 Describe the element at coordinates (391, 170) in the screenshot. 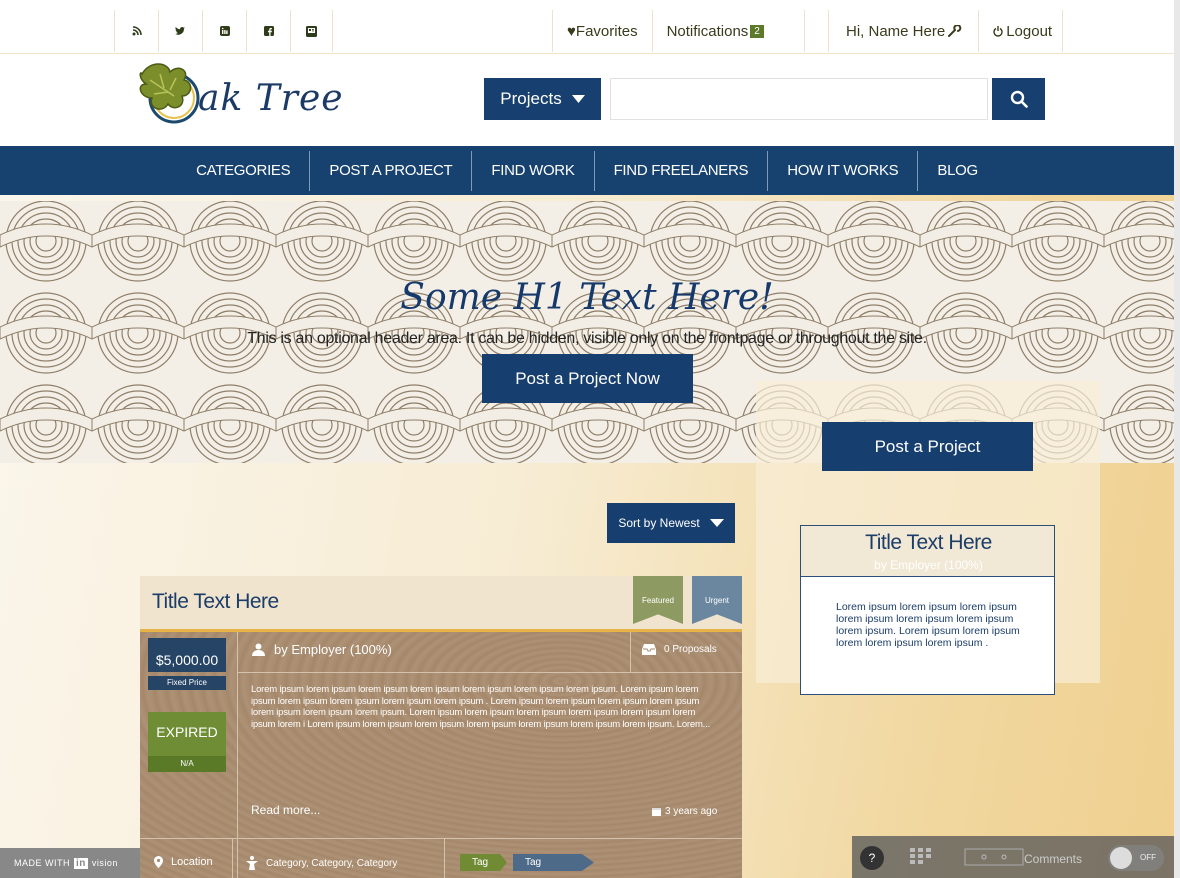

I see `nav-post-a-project: POST A PROJECT` at that location.